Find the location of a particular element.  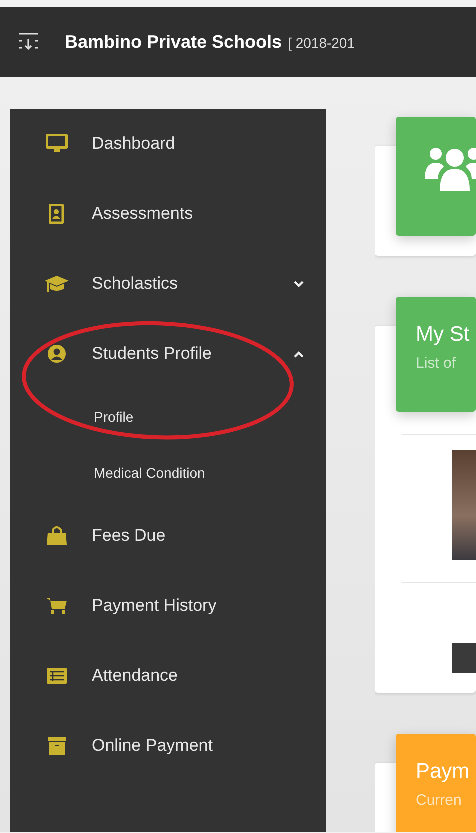

sidebar-item: Dashboard is located at coordinates (168, 144).